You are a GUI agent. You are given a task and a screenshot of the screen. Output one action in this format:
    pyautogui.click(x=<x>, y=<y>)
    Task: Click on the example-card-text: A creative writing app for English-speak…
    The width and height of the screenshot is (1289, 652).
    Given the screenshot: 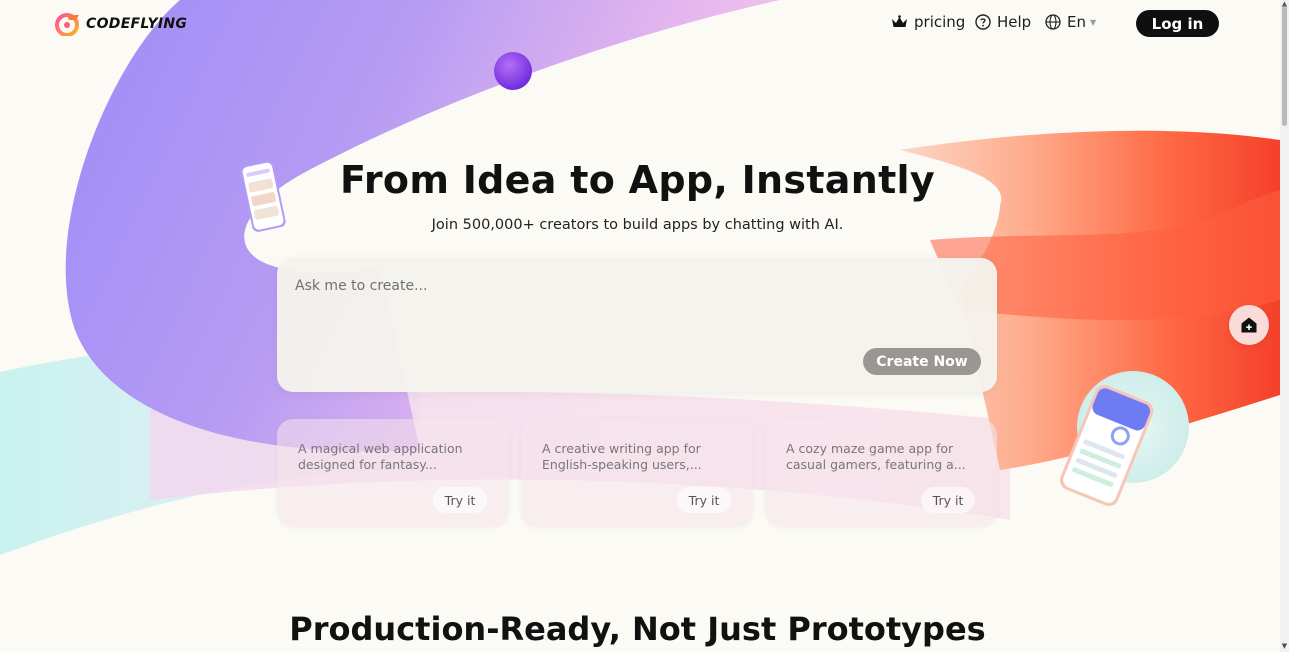 What is the action you would take?
    pyautogui.click(x=622, y=456)
    